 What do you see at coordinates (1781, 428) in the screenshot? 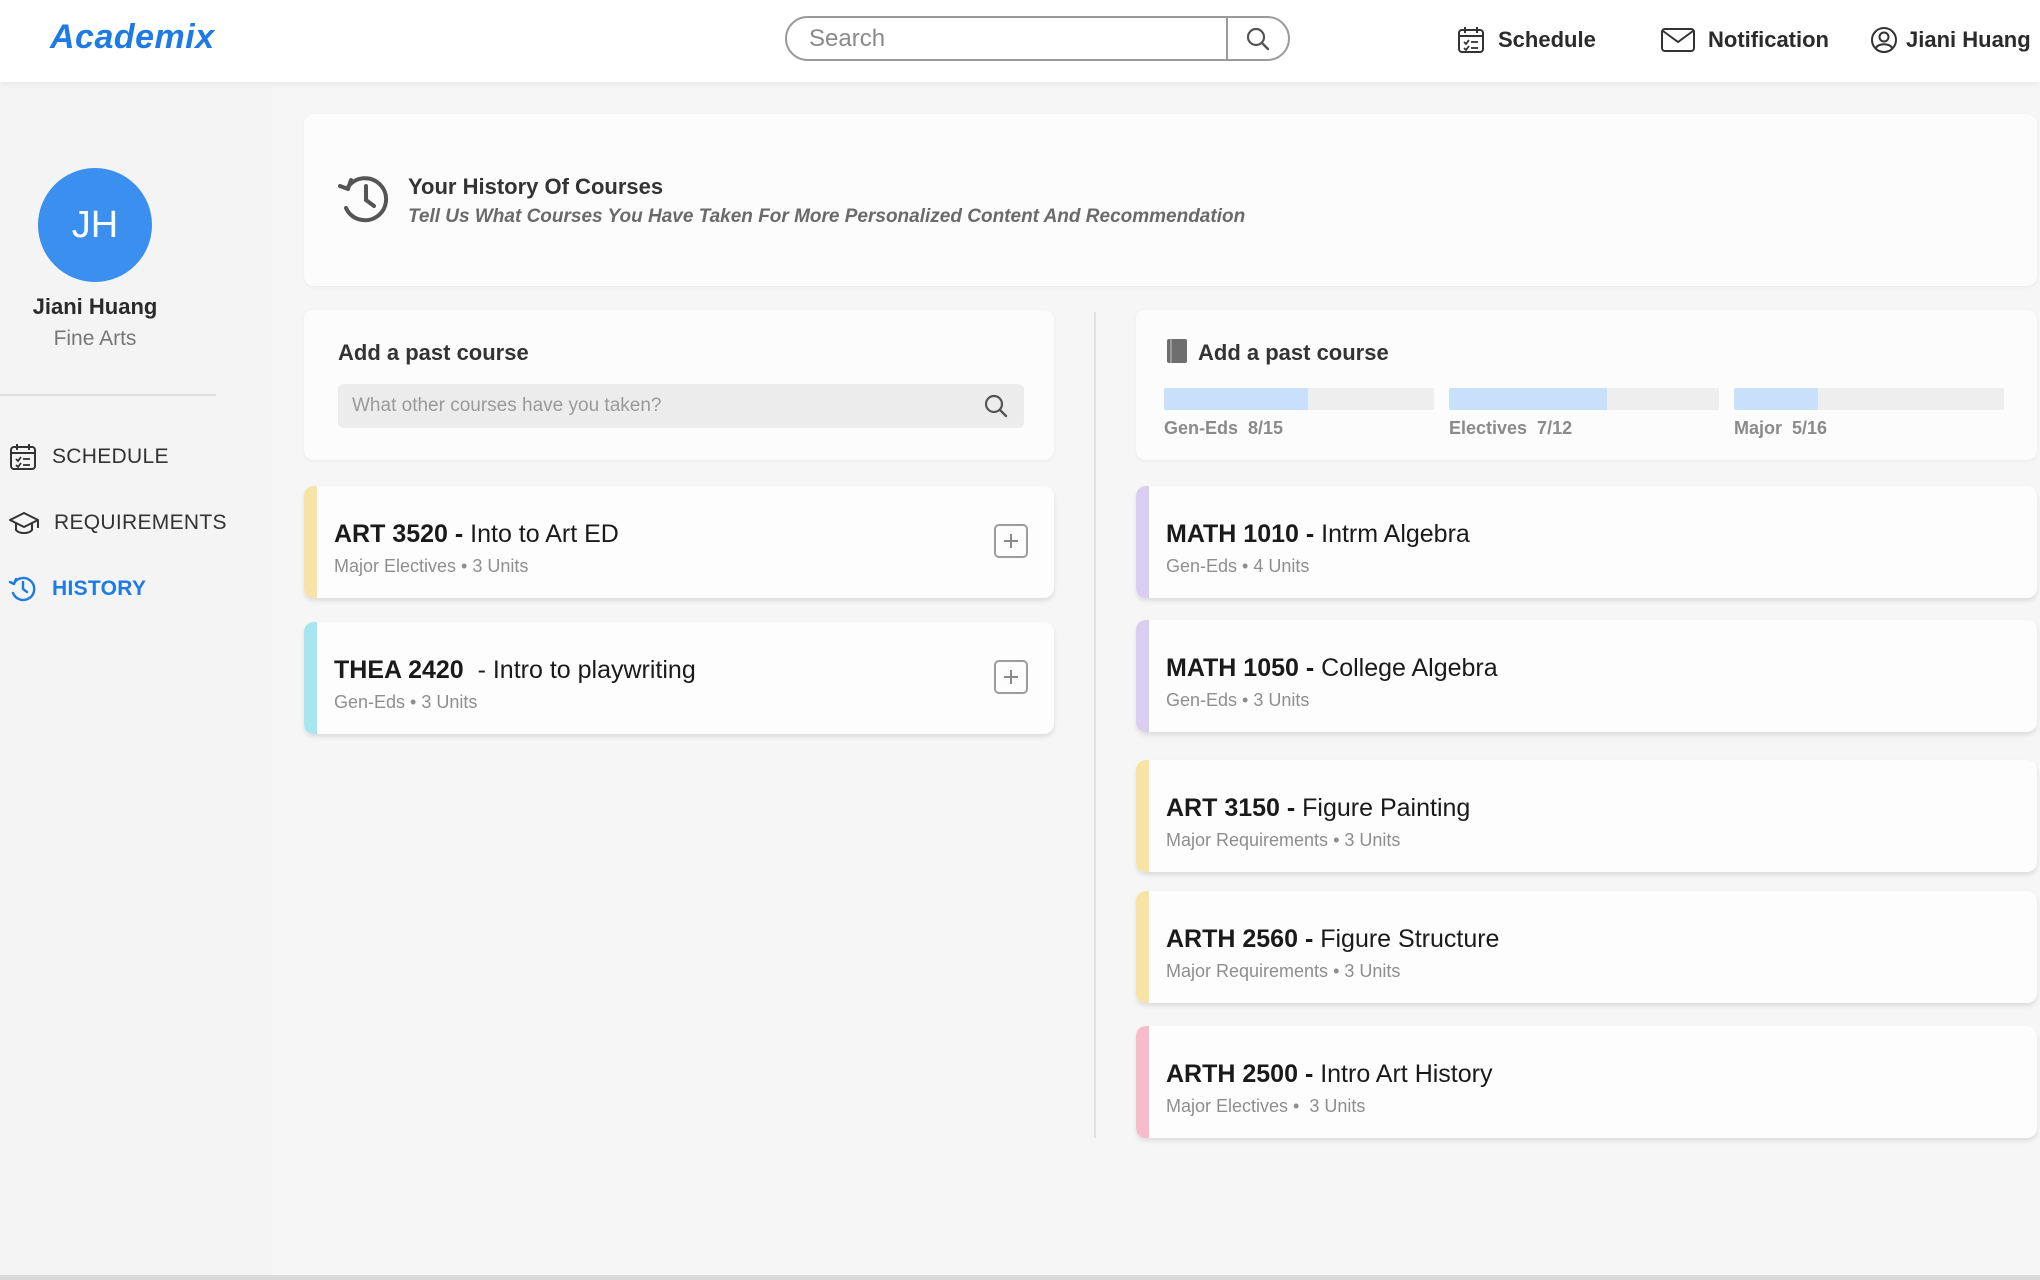
I see `progress-label: Major 5/16` at bounding box center [1781, 428].